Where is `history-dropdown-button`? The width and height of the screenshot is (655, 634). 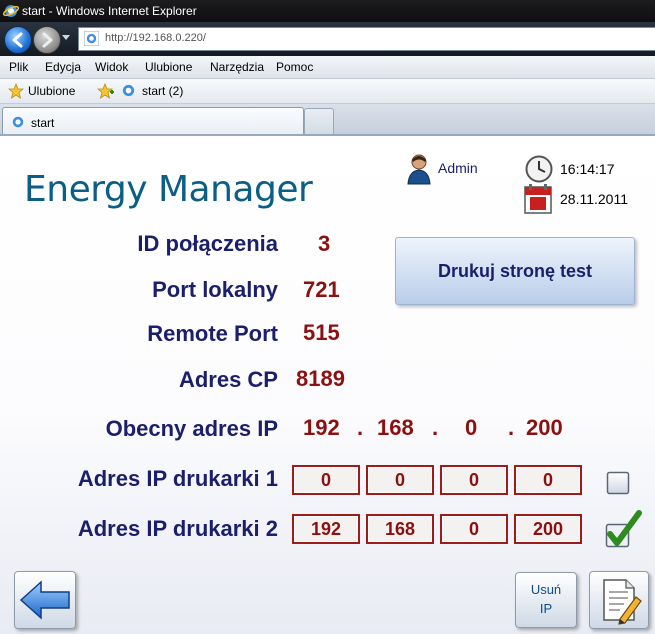 history-dropdown-button is located at coordinates (66, 37).